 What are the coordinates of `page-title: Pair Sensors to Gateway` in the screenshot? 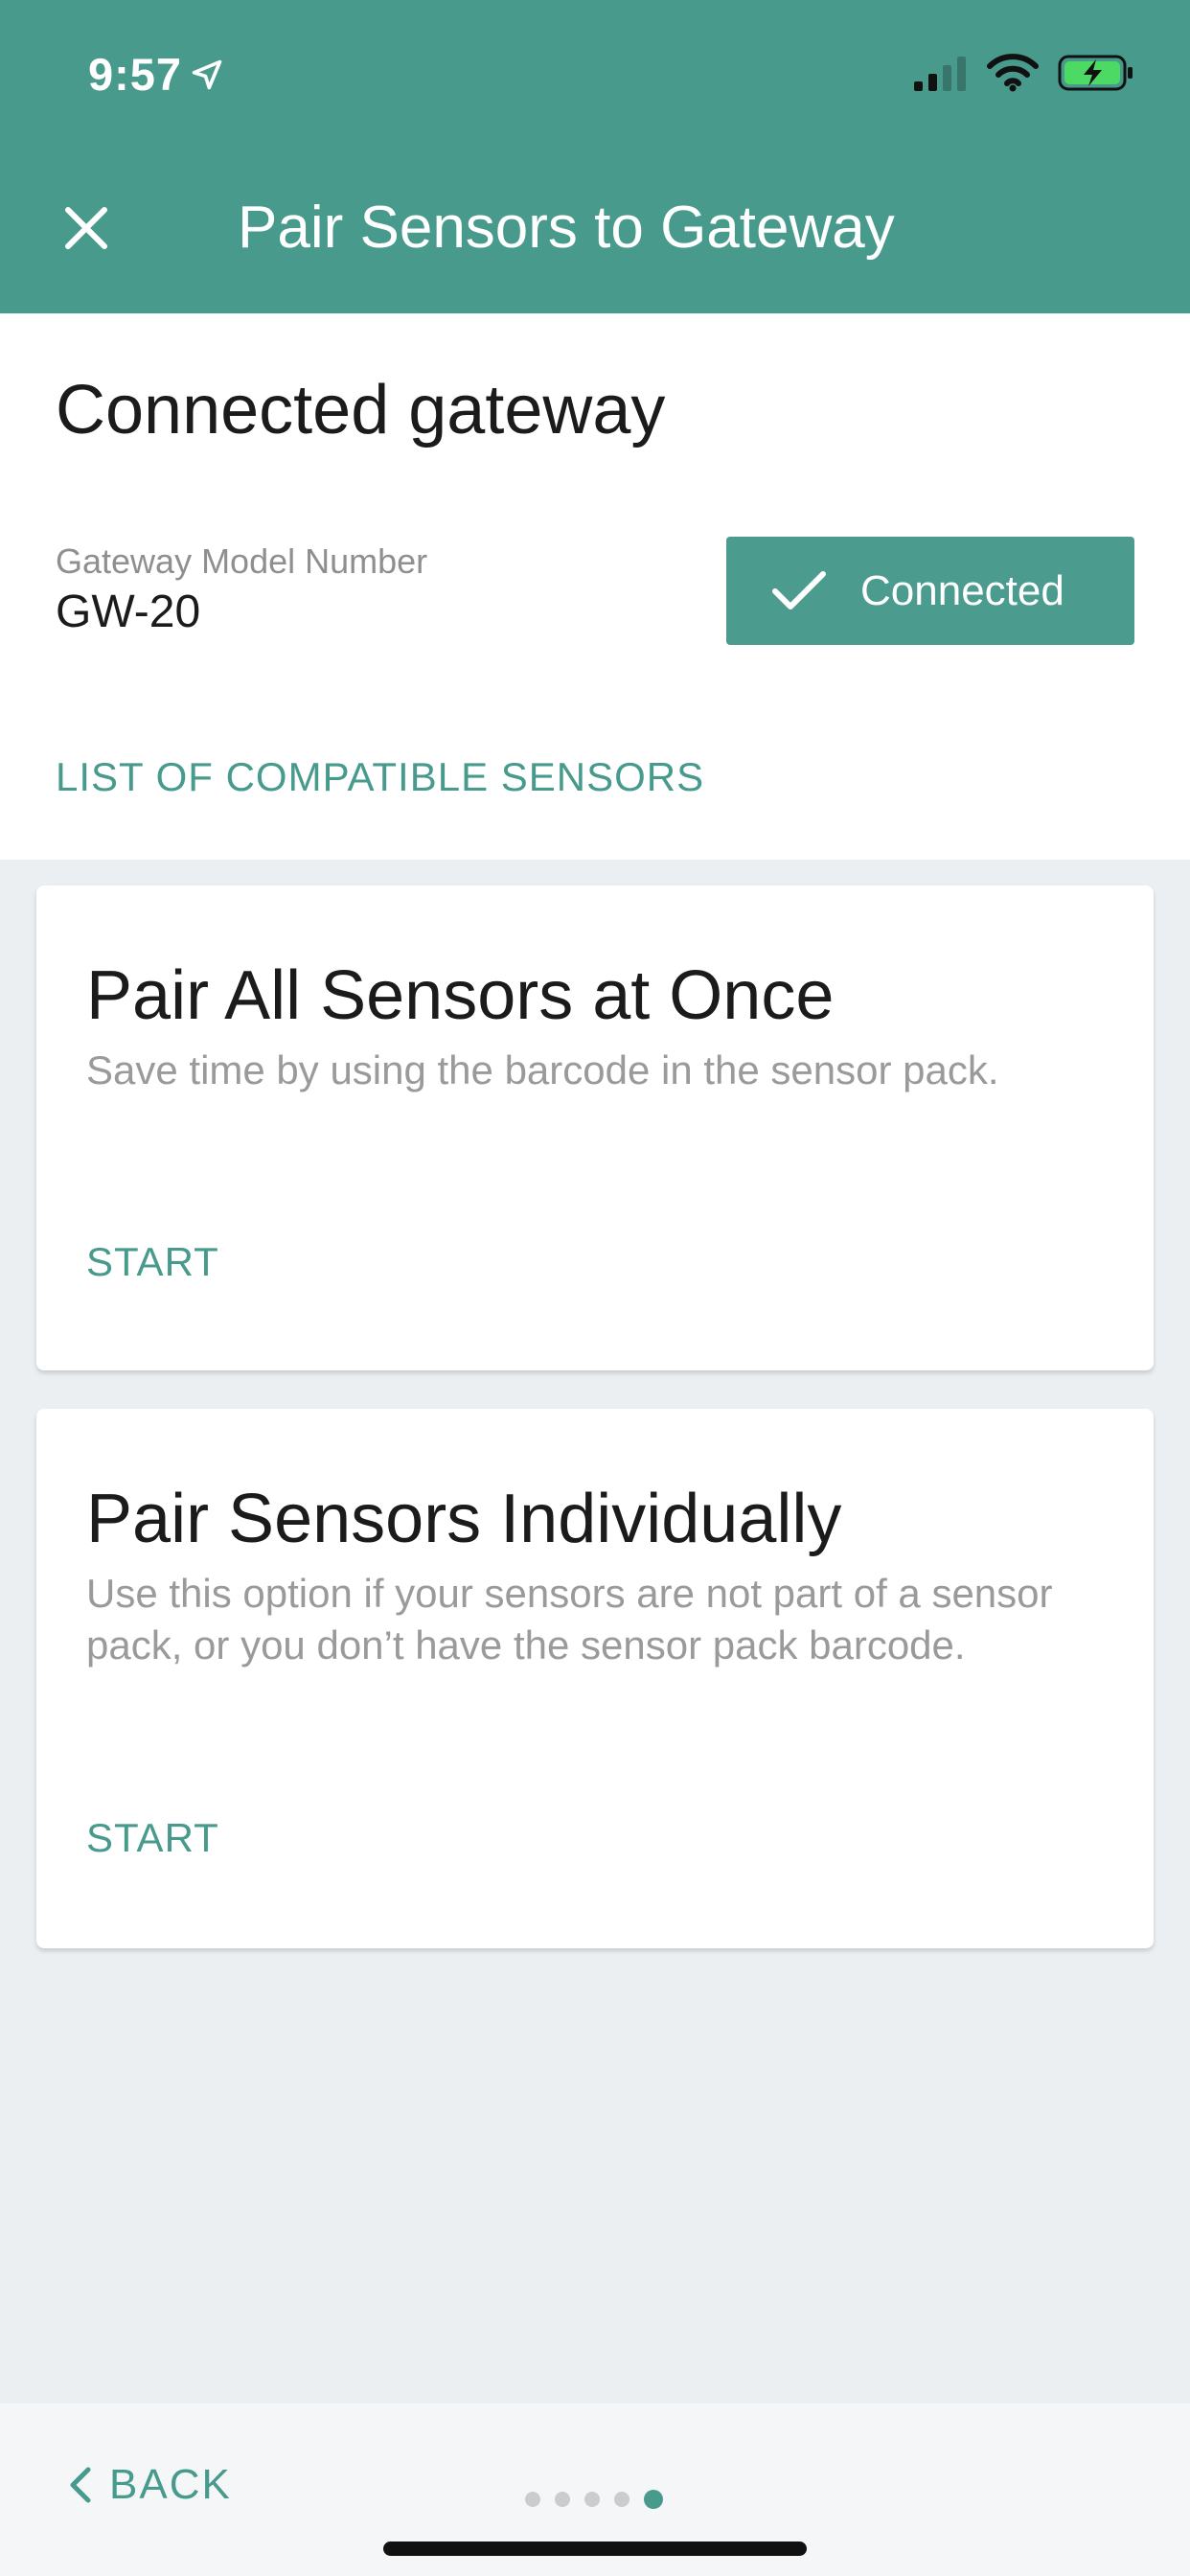 It's located at (567, 228).